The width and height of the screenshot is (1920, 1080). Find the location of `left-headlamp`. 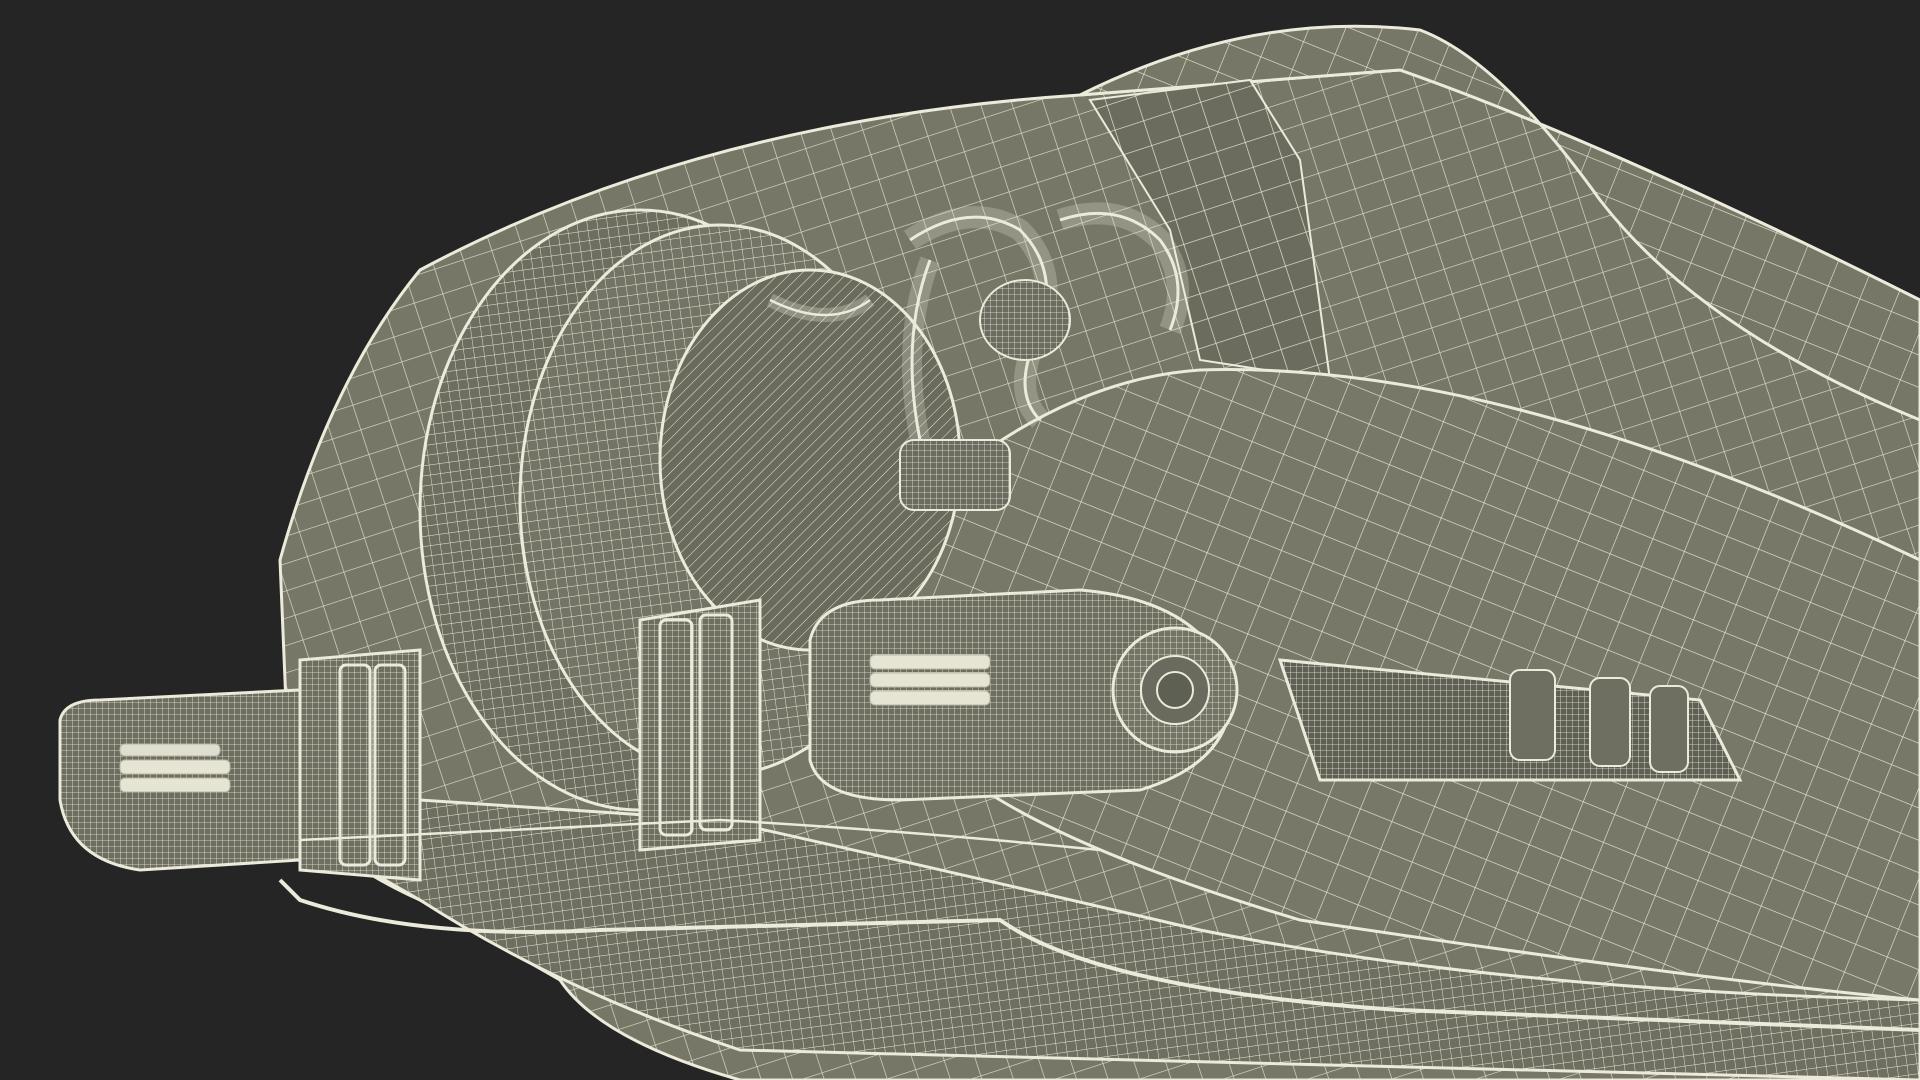

left-headlamp is located at coordinates (180, 780).